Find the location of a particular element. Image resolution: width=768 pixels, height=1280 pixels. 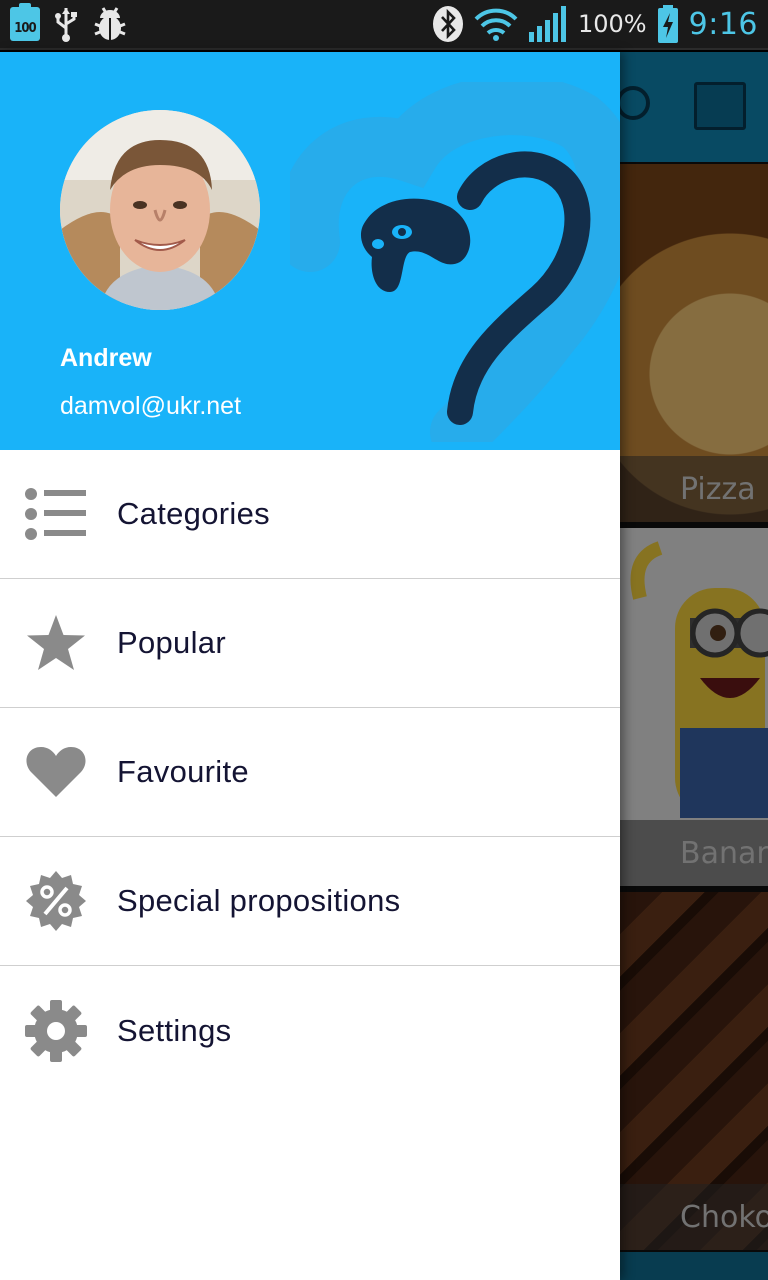

list-icon is located at coordinates (56, 514).